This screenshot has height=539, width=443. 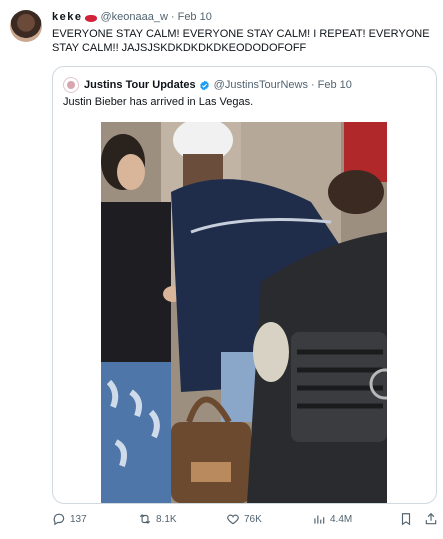 I want to click on handle: @keonaaa_w, so click(x=133, y=17).